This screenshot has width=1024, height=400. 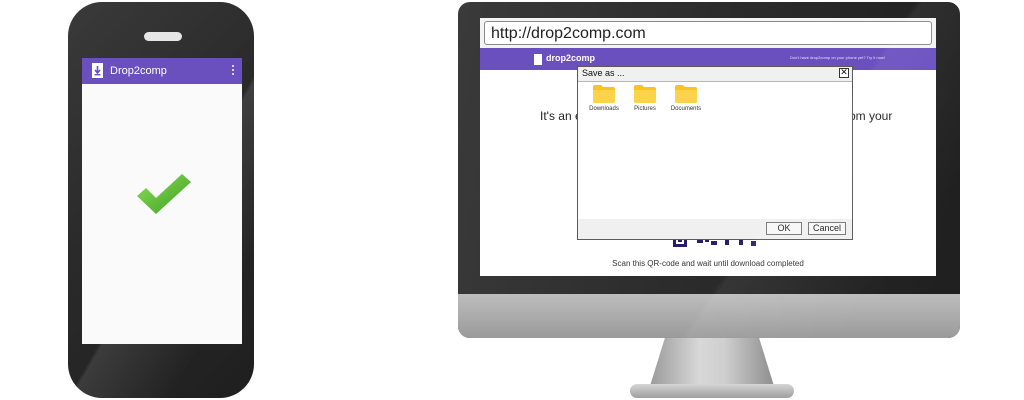 What do you see at coordinates (686, 109) in the screenshot?
I see `folder-label: Documents` at bounding box center [686, 109].